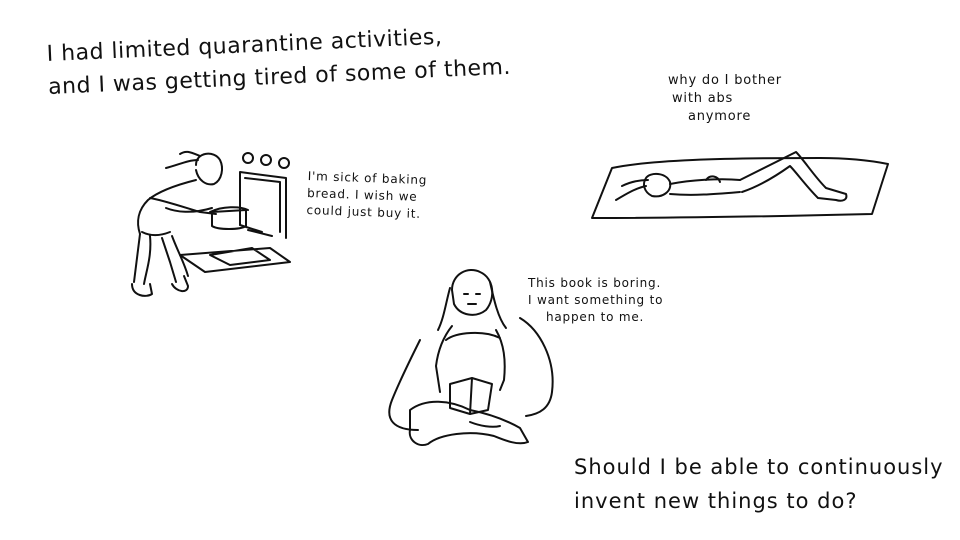  I want to click on baker-body, so click(177, 207).